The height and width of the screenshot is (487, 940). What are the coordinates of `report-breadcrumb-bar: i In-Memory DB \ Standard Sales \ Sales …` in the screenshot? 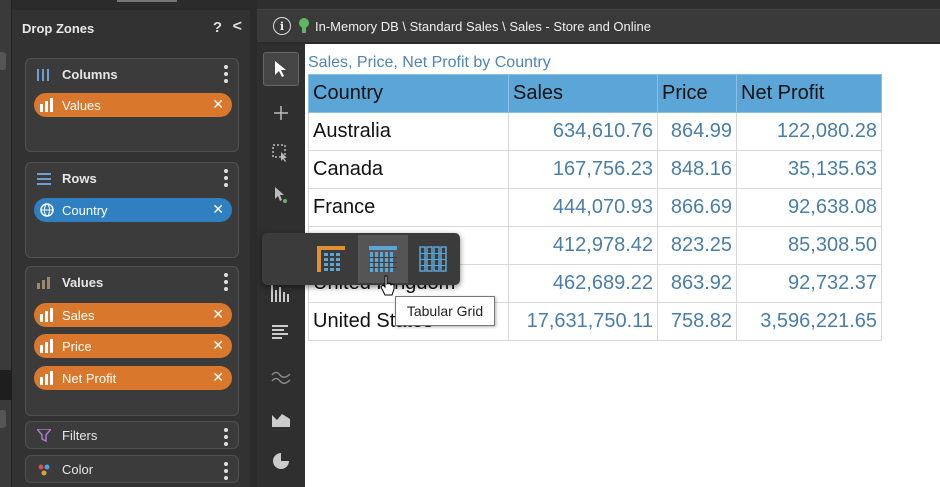 It's located at (598, 26).